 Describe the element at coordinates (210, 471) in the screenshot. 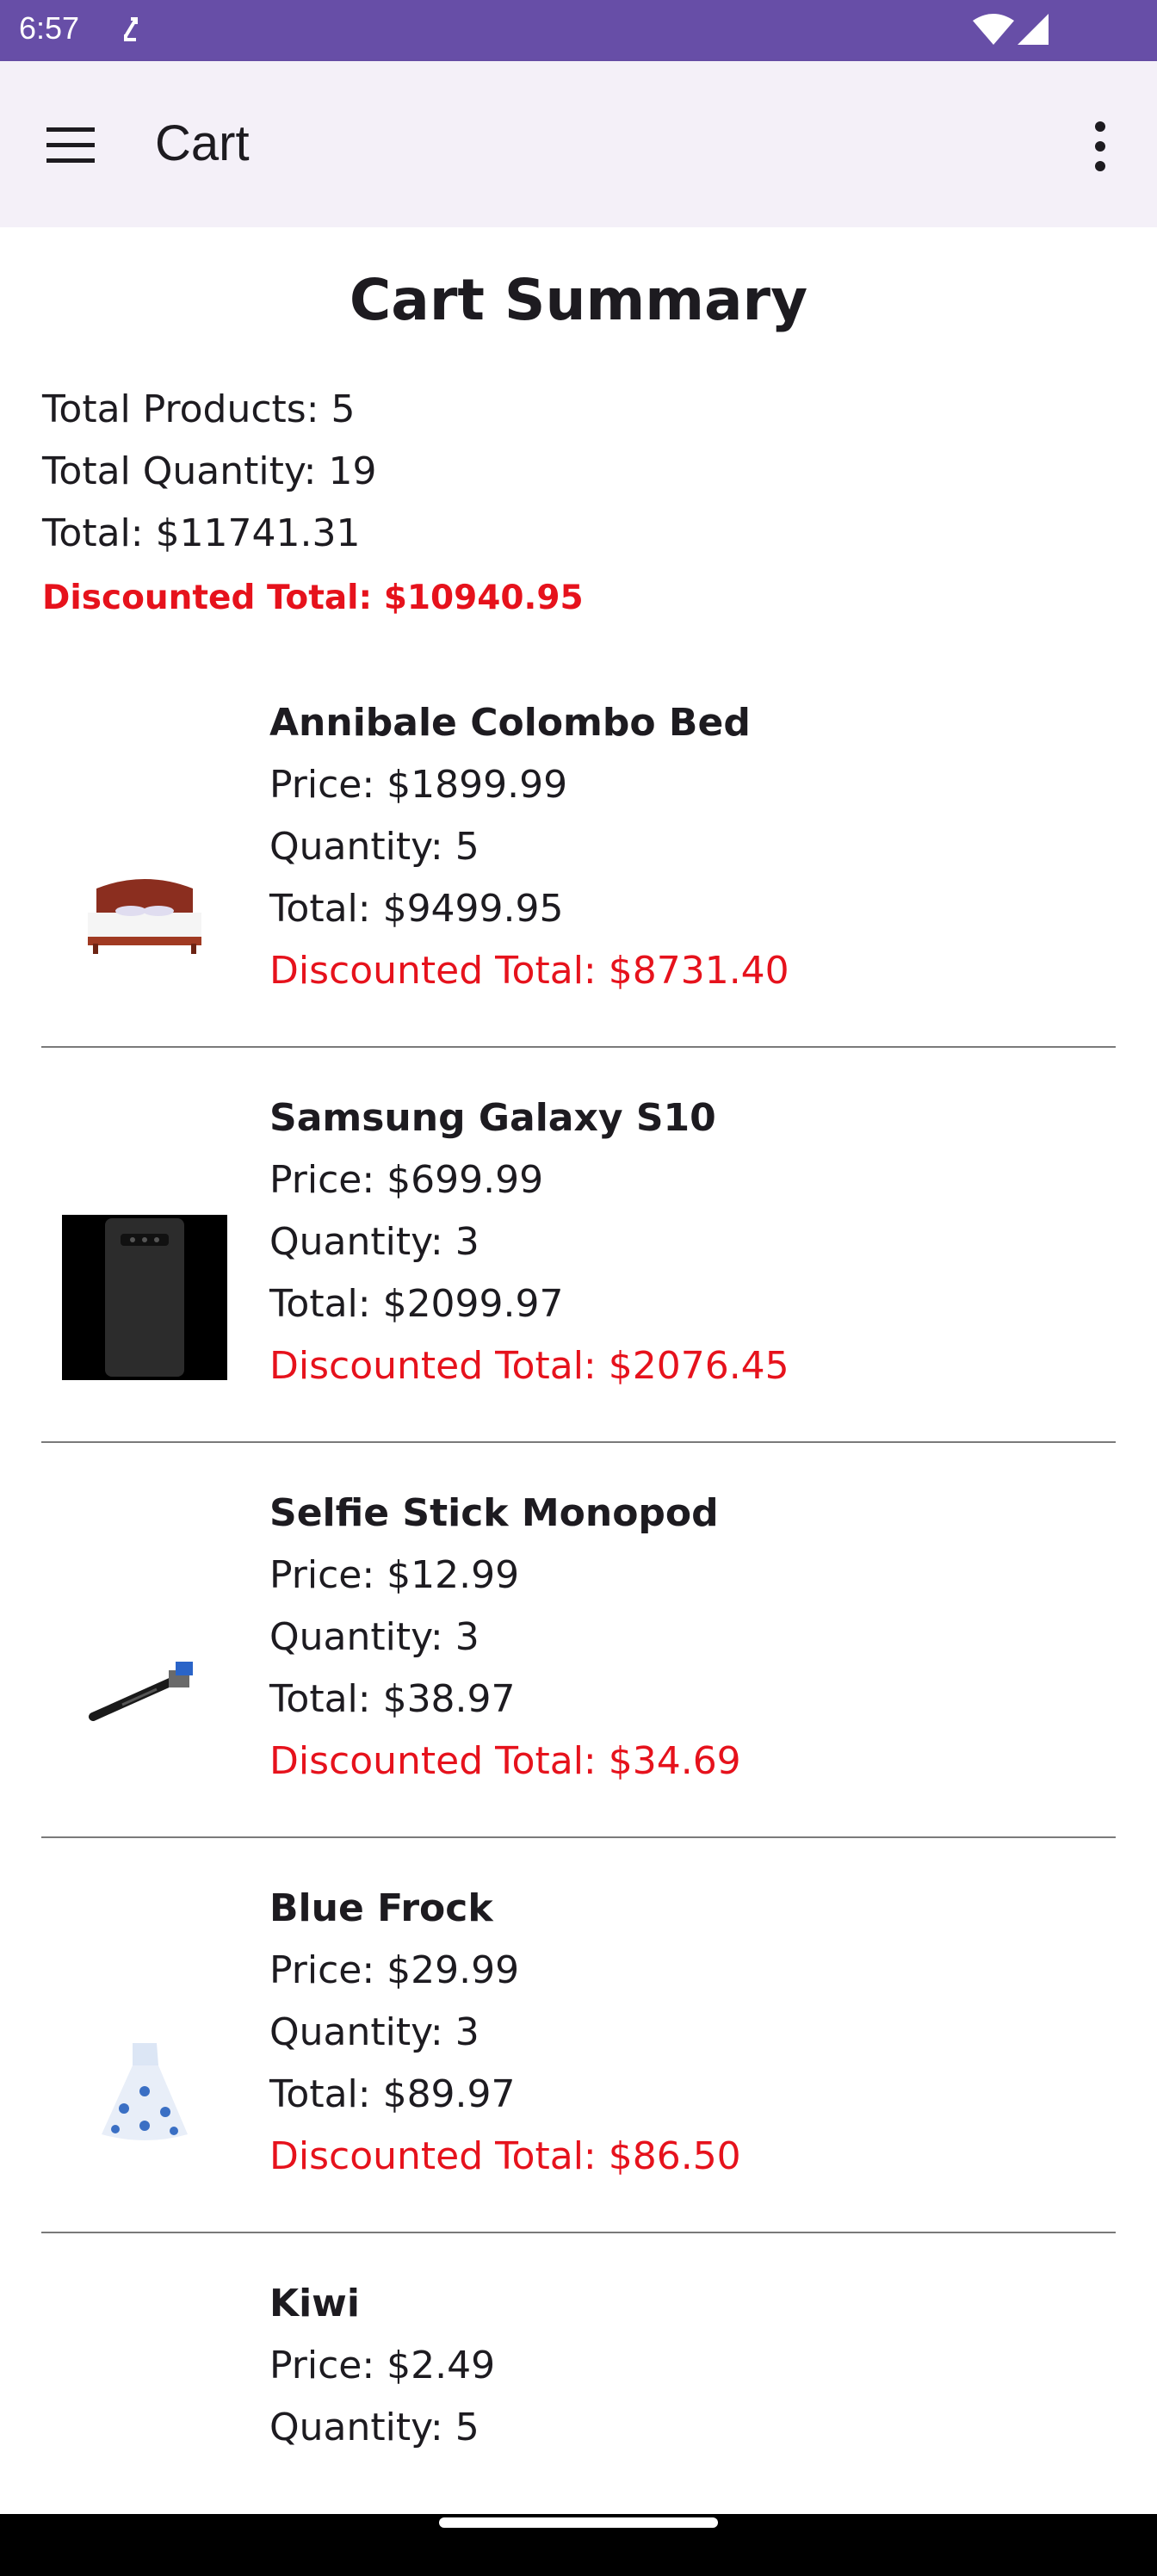

I see `total-quantity: Total Quantity: 19` at that location.